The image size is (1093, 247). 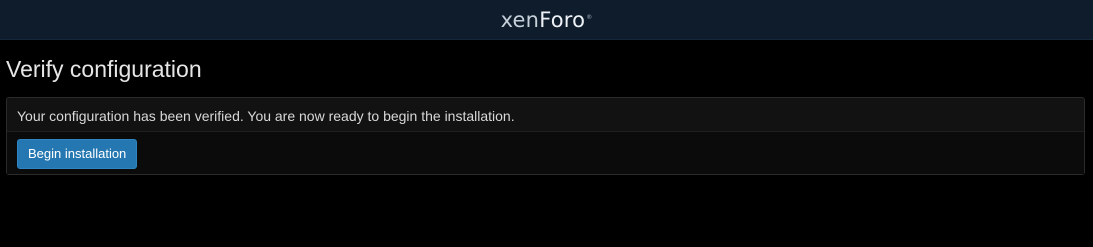 What do you see at coordinates (77, 153) in the screenshot?
I see `begin-installation-button: Begin installation` at bounding box center [77, 153].